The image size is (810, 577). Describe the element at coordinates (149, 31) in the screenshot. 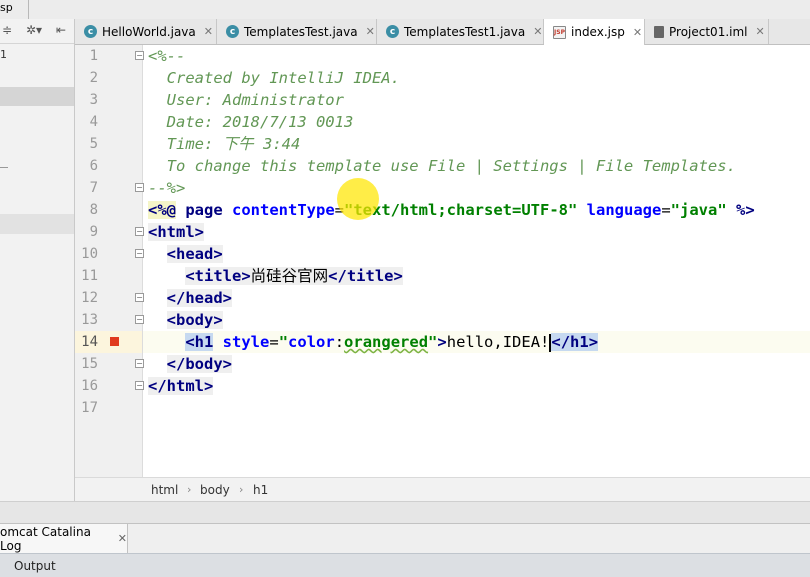

I see `tab-label: HelloWorld.java` at that location.